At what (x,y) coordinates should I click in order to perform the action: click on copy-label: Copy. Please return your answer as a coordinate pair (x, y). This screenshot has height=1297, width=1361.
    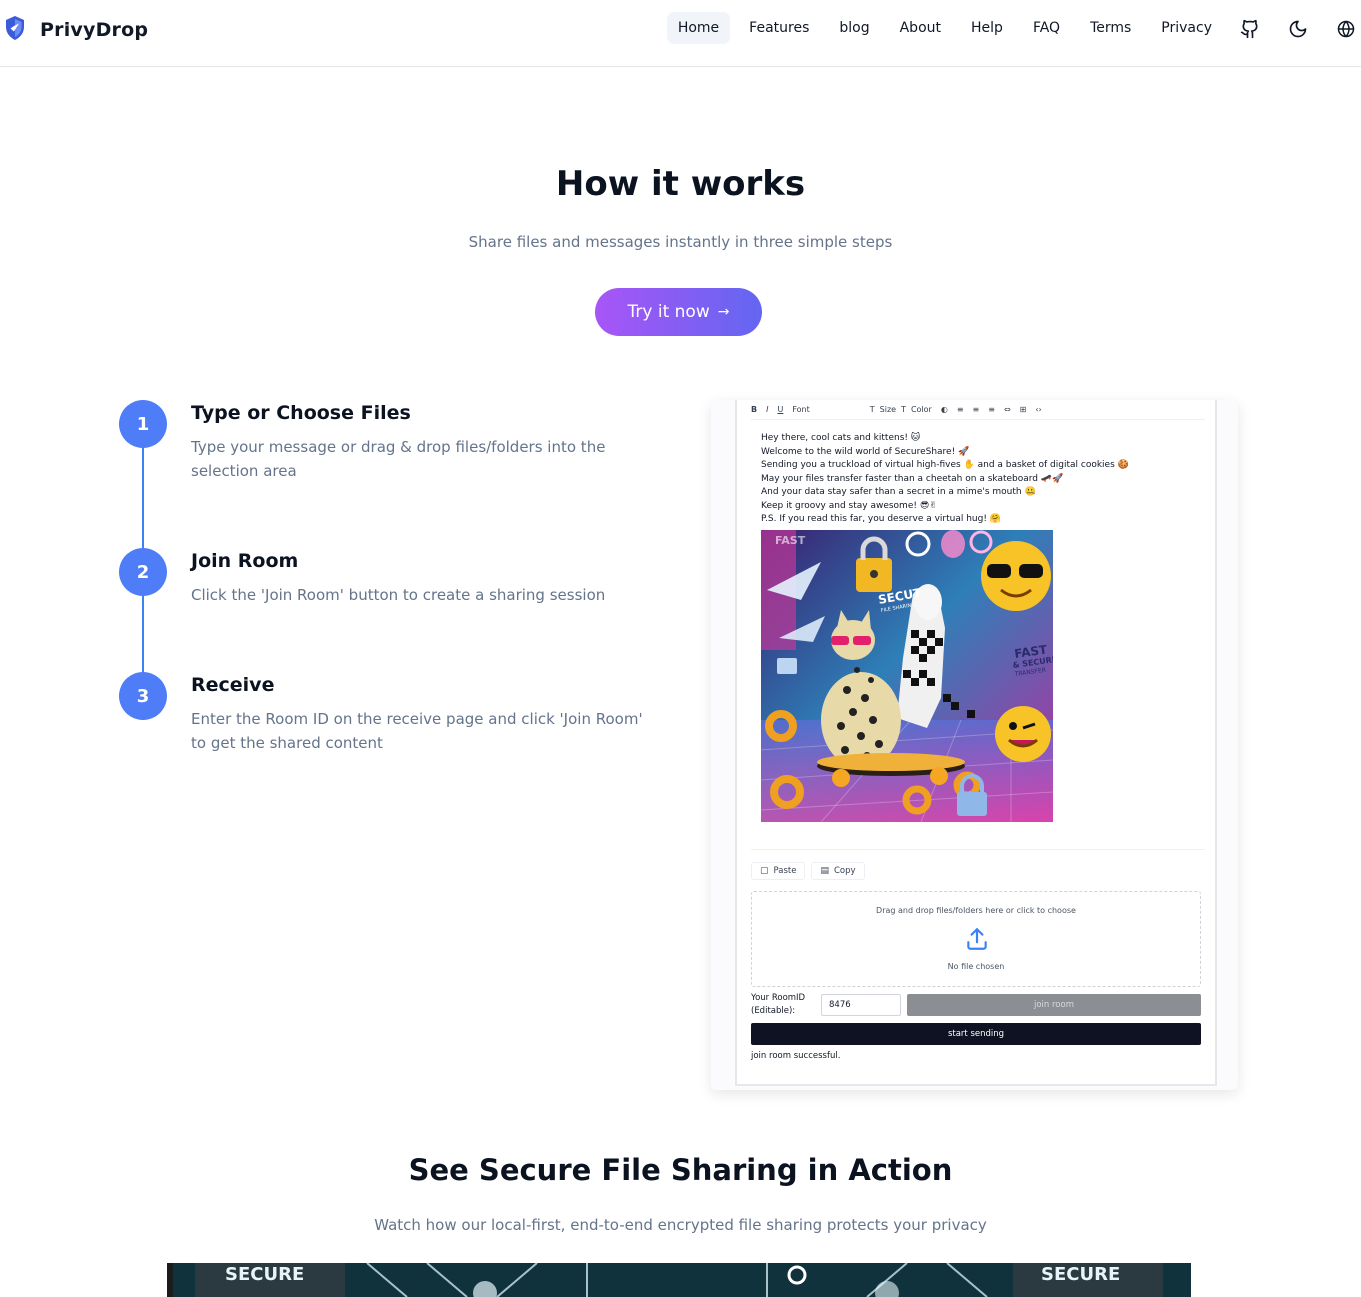
    Looking at the image, I should click on (844, 871).